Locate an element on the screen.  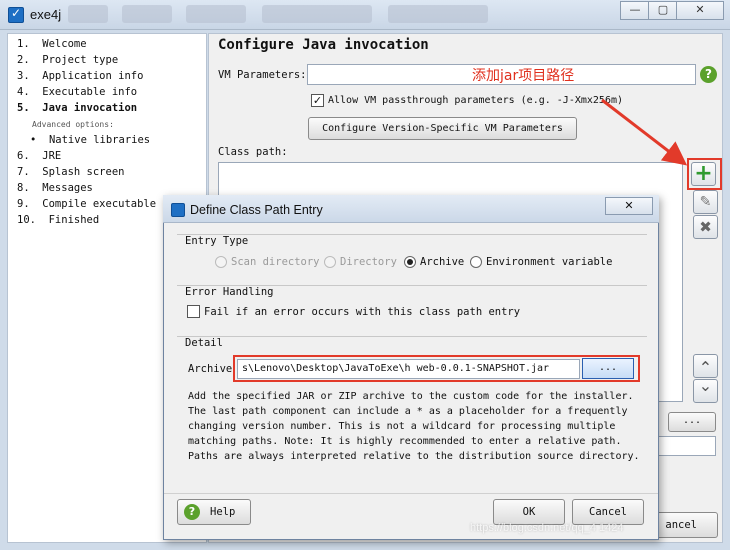
radio-environment-variable-label: Environment variable is located at coordinates (549, 262).